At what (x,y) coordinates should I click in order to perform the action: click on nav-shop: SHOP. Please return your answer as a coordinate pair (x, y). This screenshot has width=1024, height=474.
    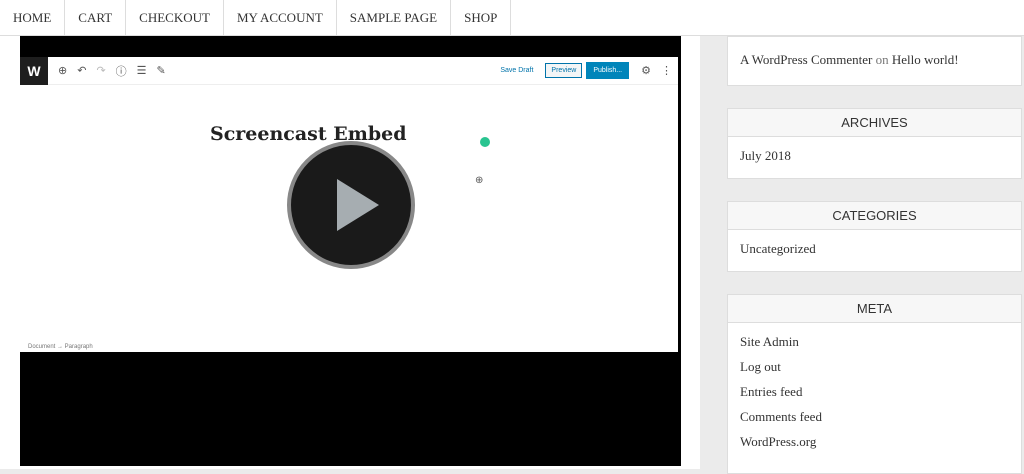
    Looking at the image, I should click on (481, 17).